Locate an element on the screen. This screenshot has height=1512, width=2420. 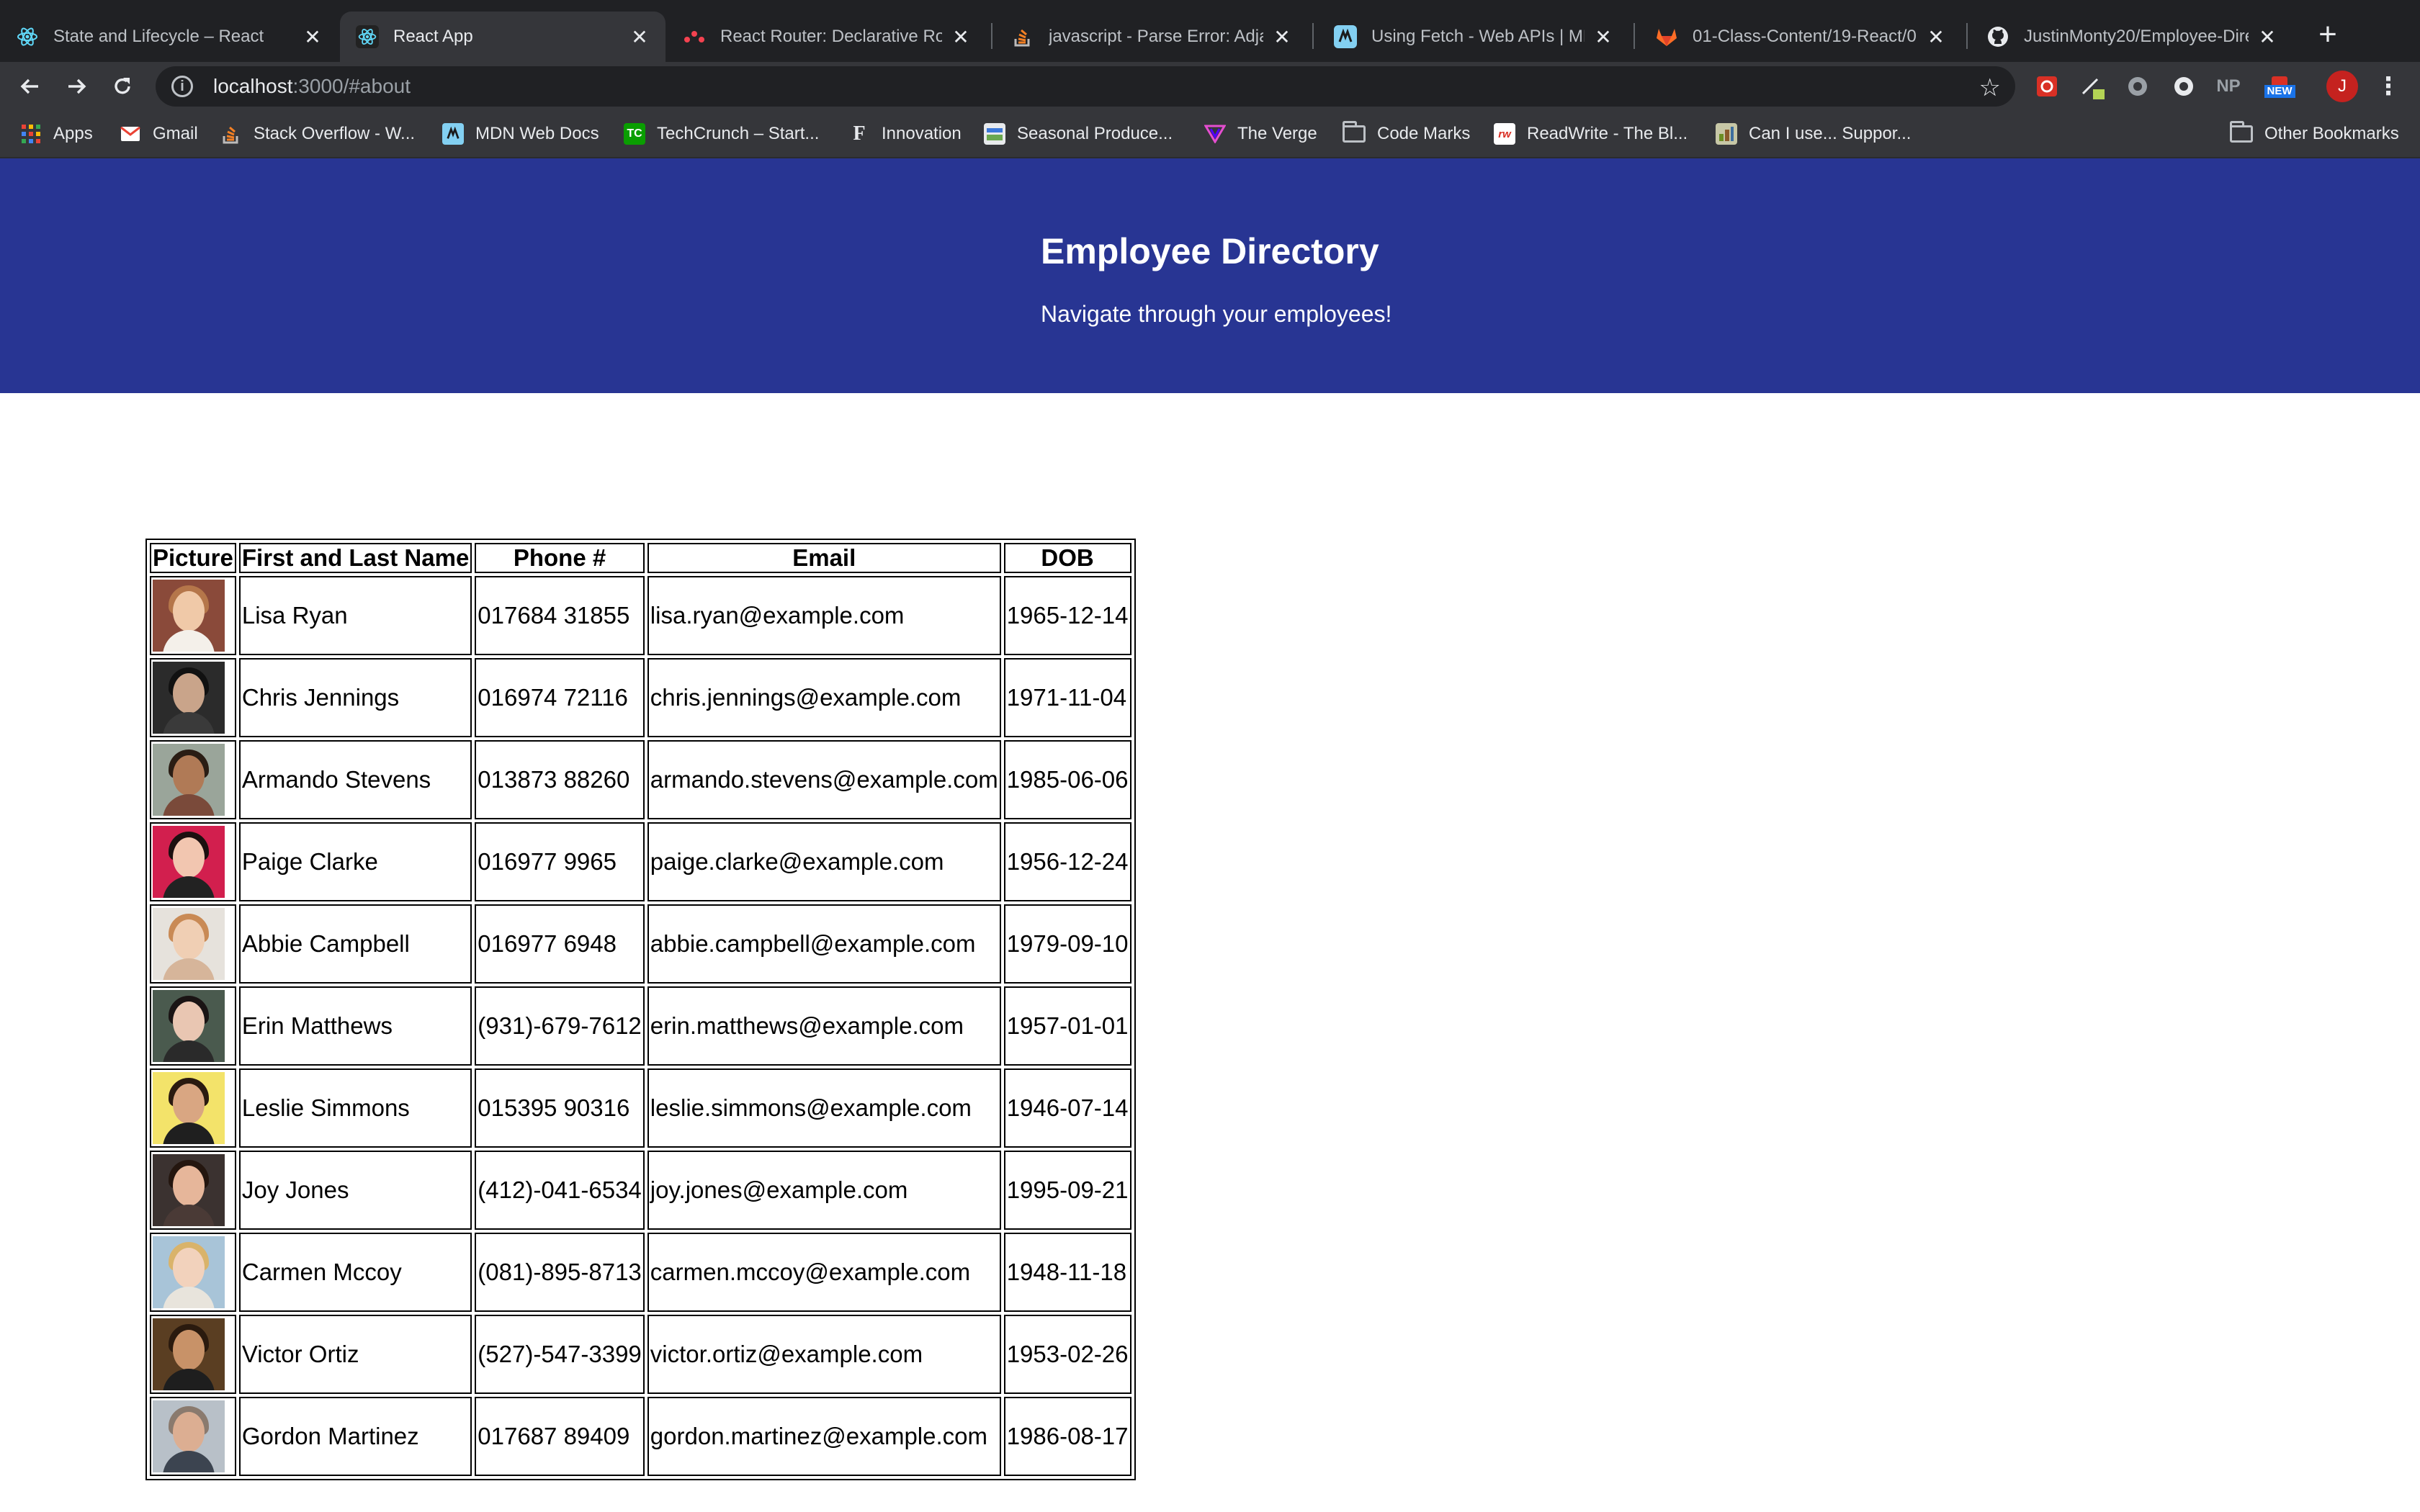
phone-cell: (527)-547-3399 is located at coordinates (560, 1354).